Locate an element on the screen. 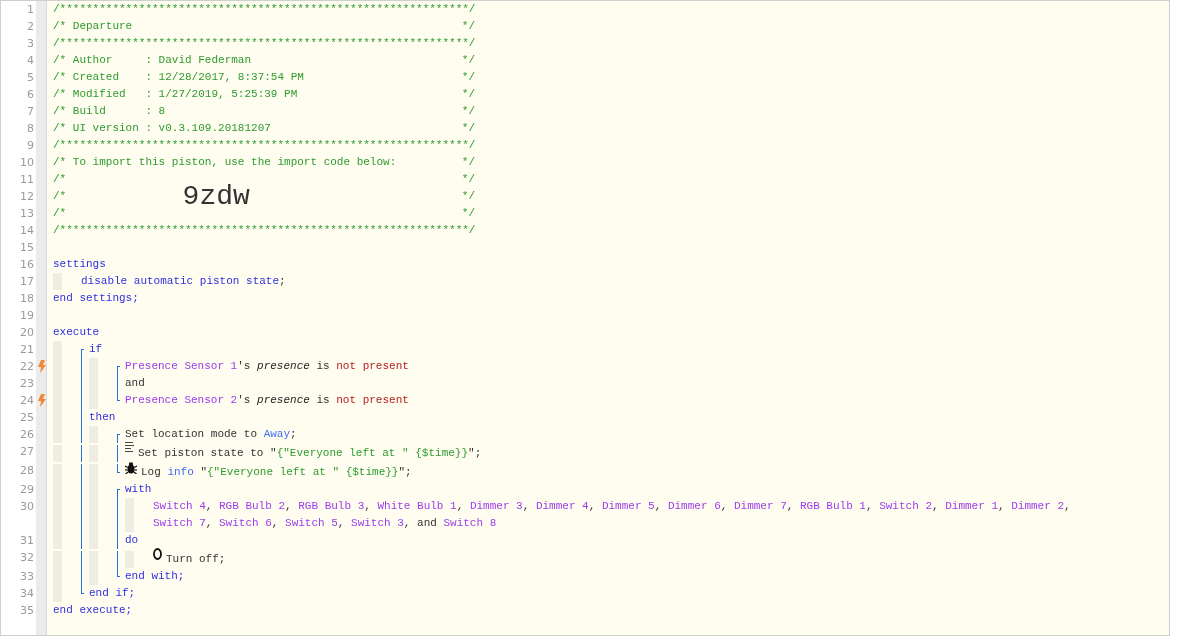  device-name: RGB Bulb 1 is located at coordinates (832, 506).